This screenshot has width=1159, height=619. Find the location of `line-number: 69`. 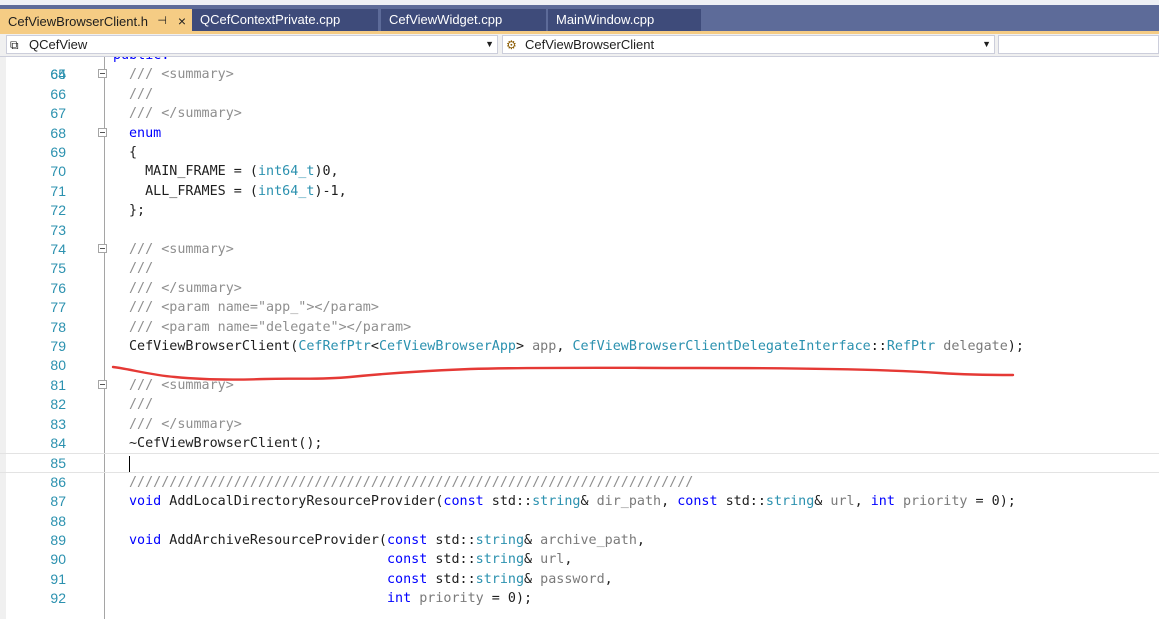

line-number: 69 is located at coordinates (58, 152).